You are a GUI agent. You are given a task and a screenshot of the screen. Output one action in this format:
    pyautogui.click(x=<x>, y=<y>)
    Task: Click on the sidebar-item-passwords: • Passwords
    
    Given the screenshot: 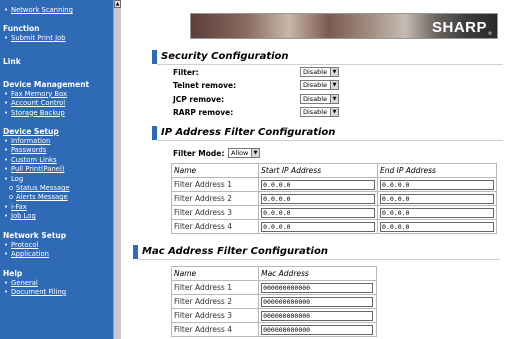 What is the action you would take?
    pyautogui.click(x=56, y=150)
    